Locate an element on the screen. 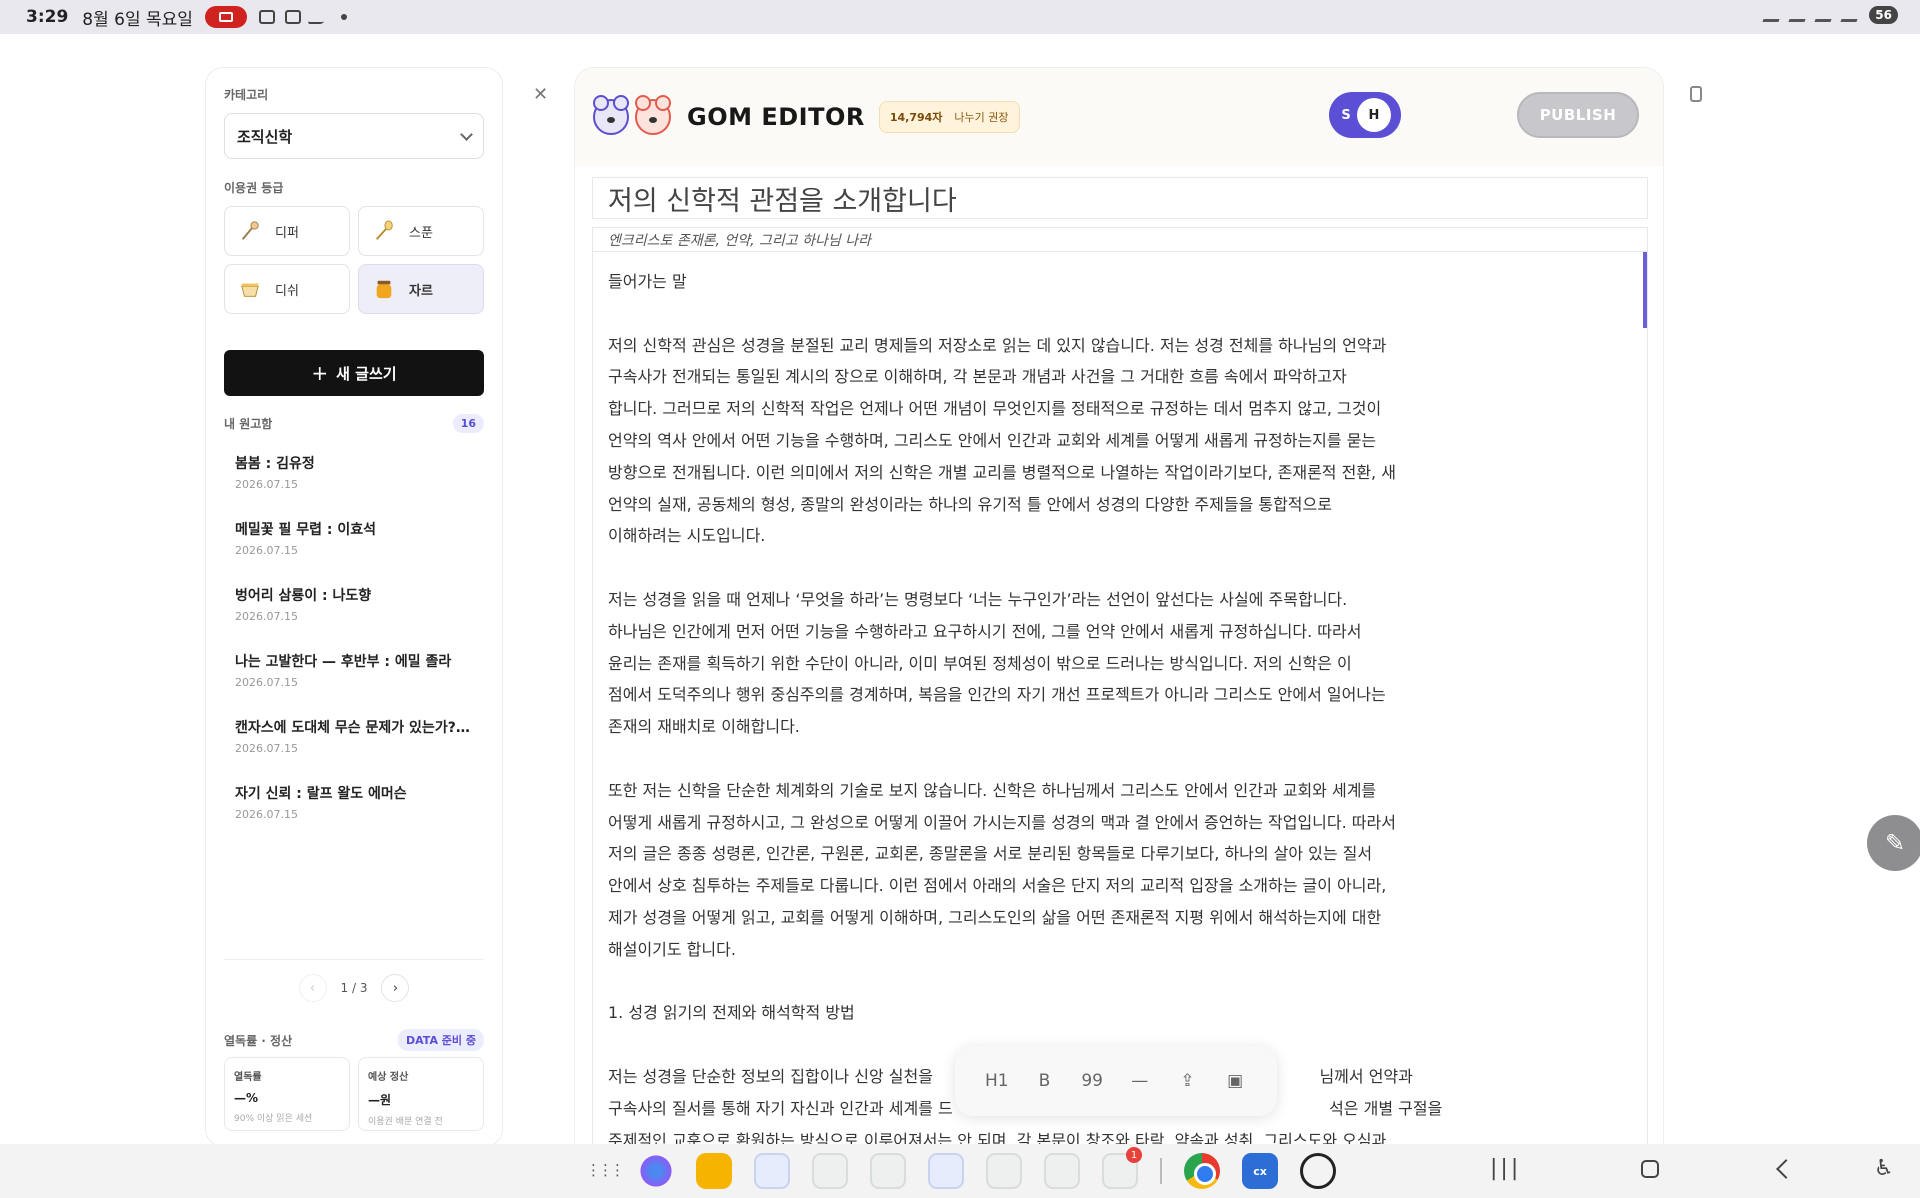 The width and height of the screenshot is (1920, 1198). quote-button: 99 is located at coordinates (1092, 1081).